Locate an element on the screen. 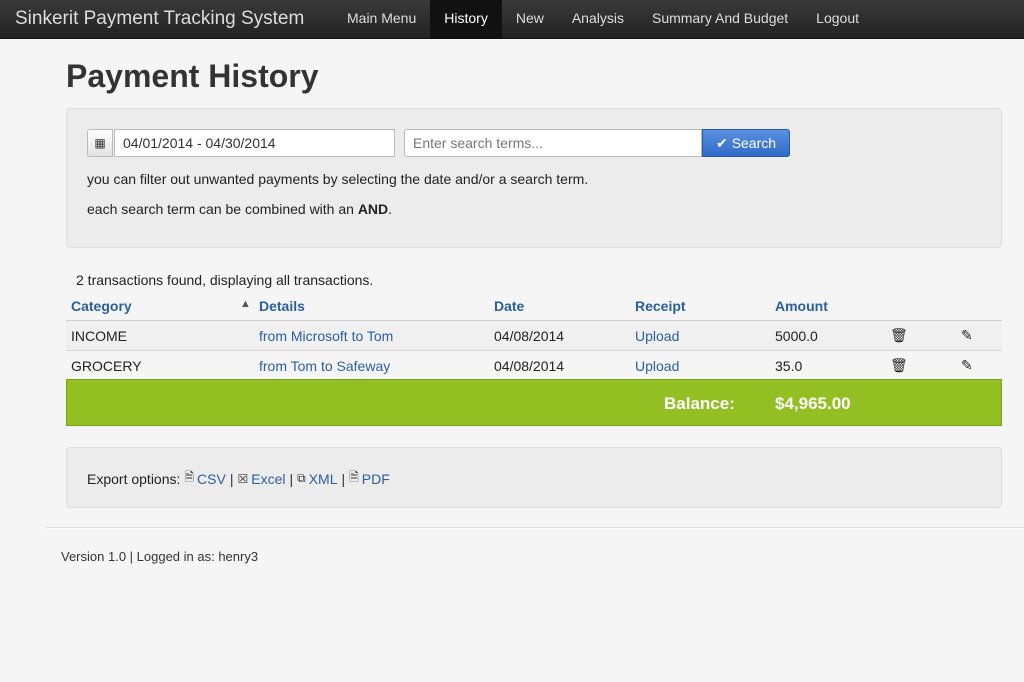 The width and height of the screenshot is (1024, 682). search-button: ✔ Search is located at coordinates (746, 143).